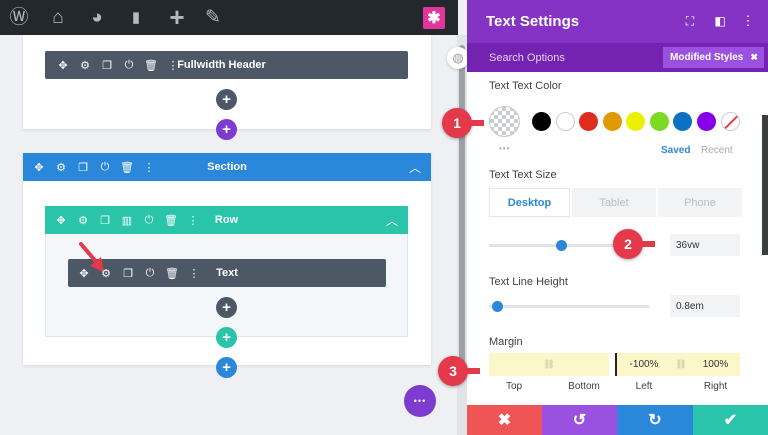 The image size is (768, 435). Describe the element at coordinates (227, 82) in the screenshot. I see `fullwidth-section` at that location.